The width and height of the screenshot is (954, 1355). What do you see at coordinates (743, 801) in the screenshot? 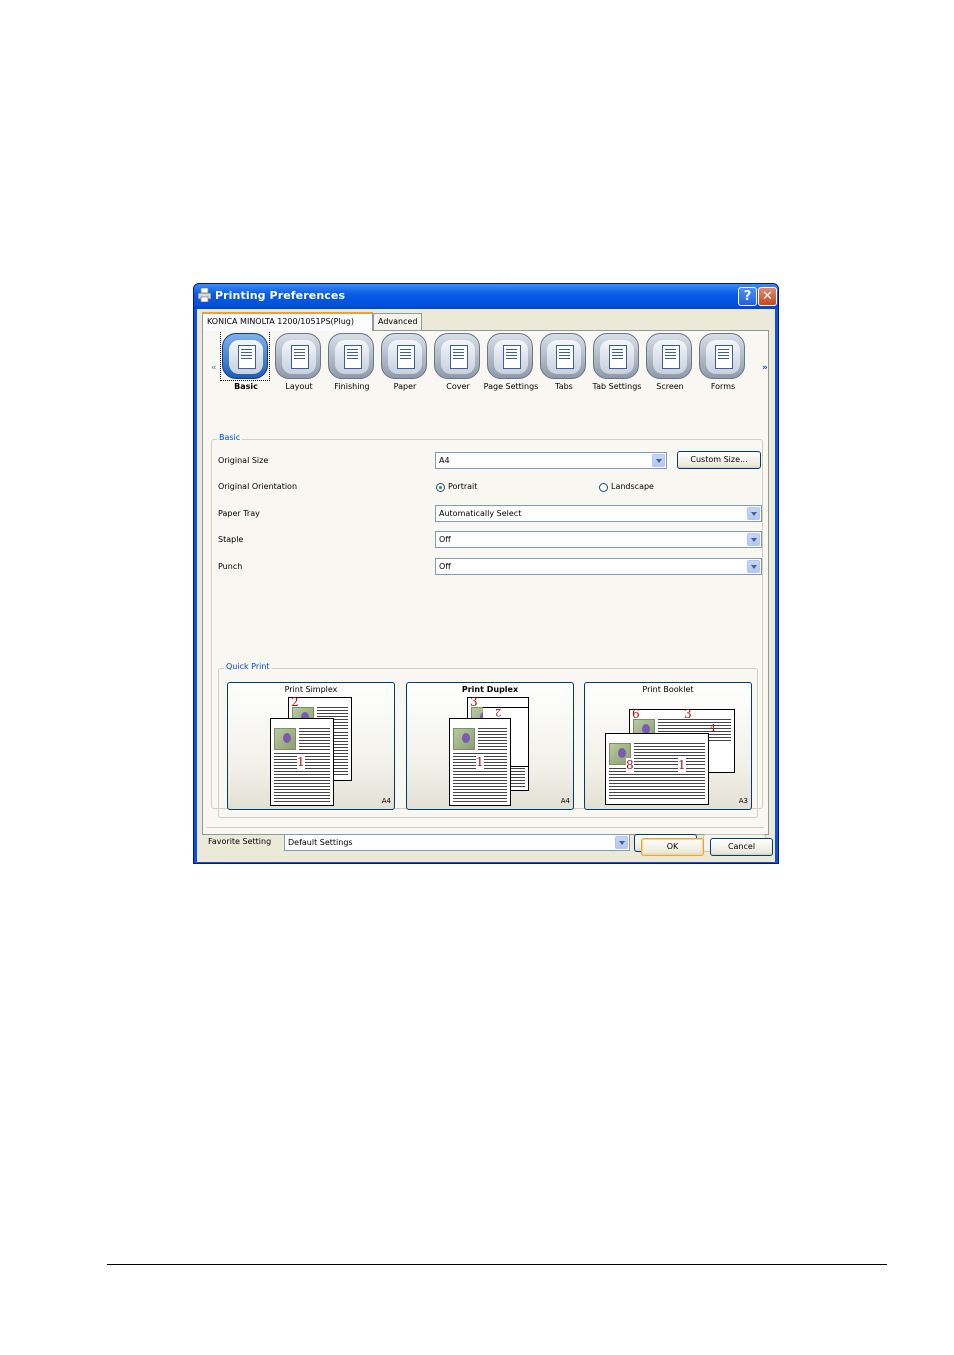
I see `paper-size-label: A3` at bounding box center [743, 801].